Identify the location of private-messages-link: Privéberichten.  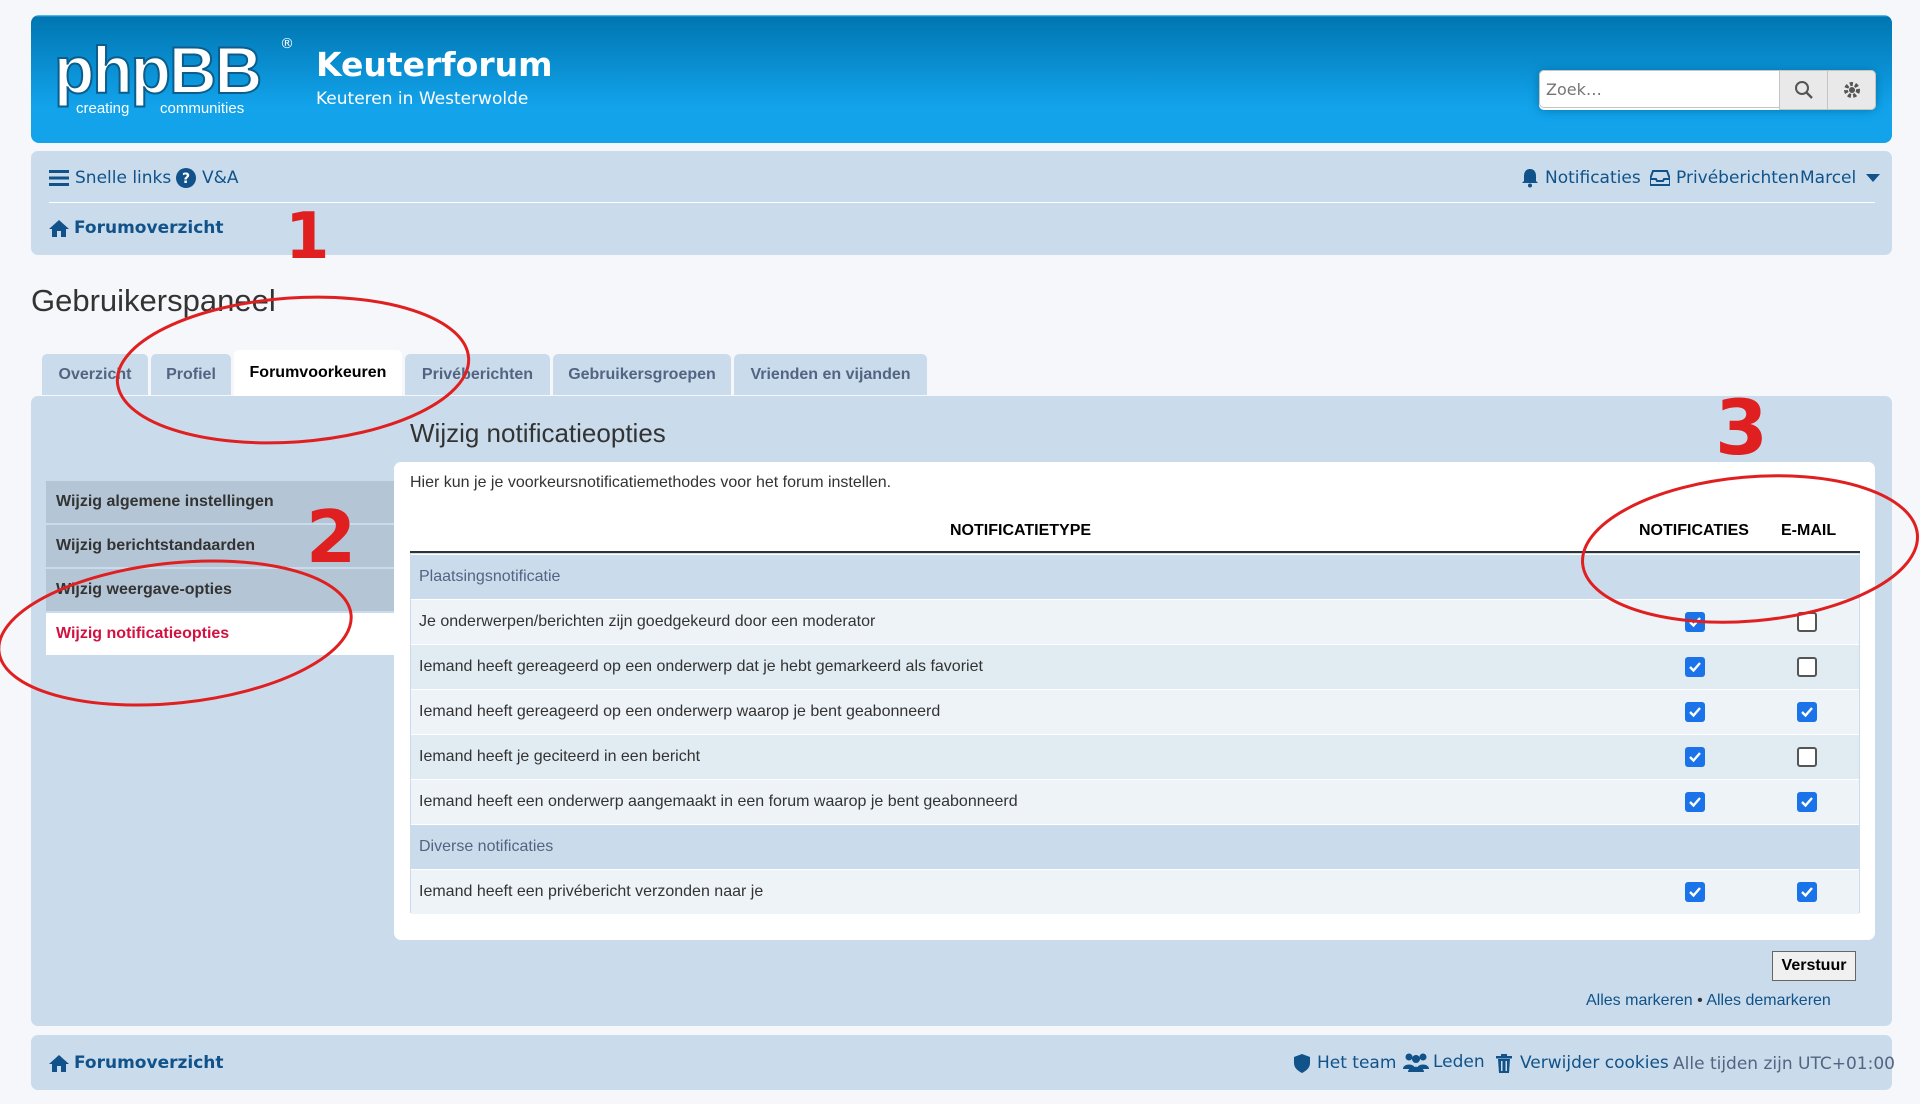
(1724, 178).